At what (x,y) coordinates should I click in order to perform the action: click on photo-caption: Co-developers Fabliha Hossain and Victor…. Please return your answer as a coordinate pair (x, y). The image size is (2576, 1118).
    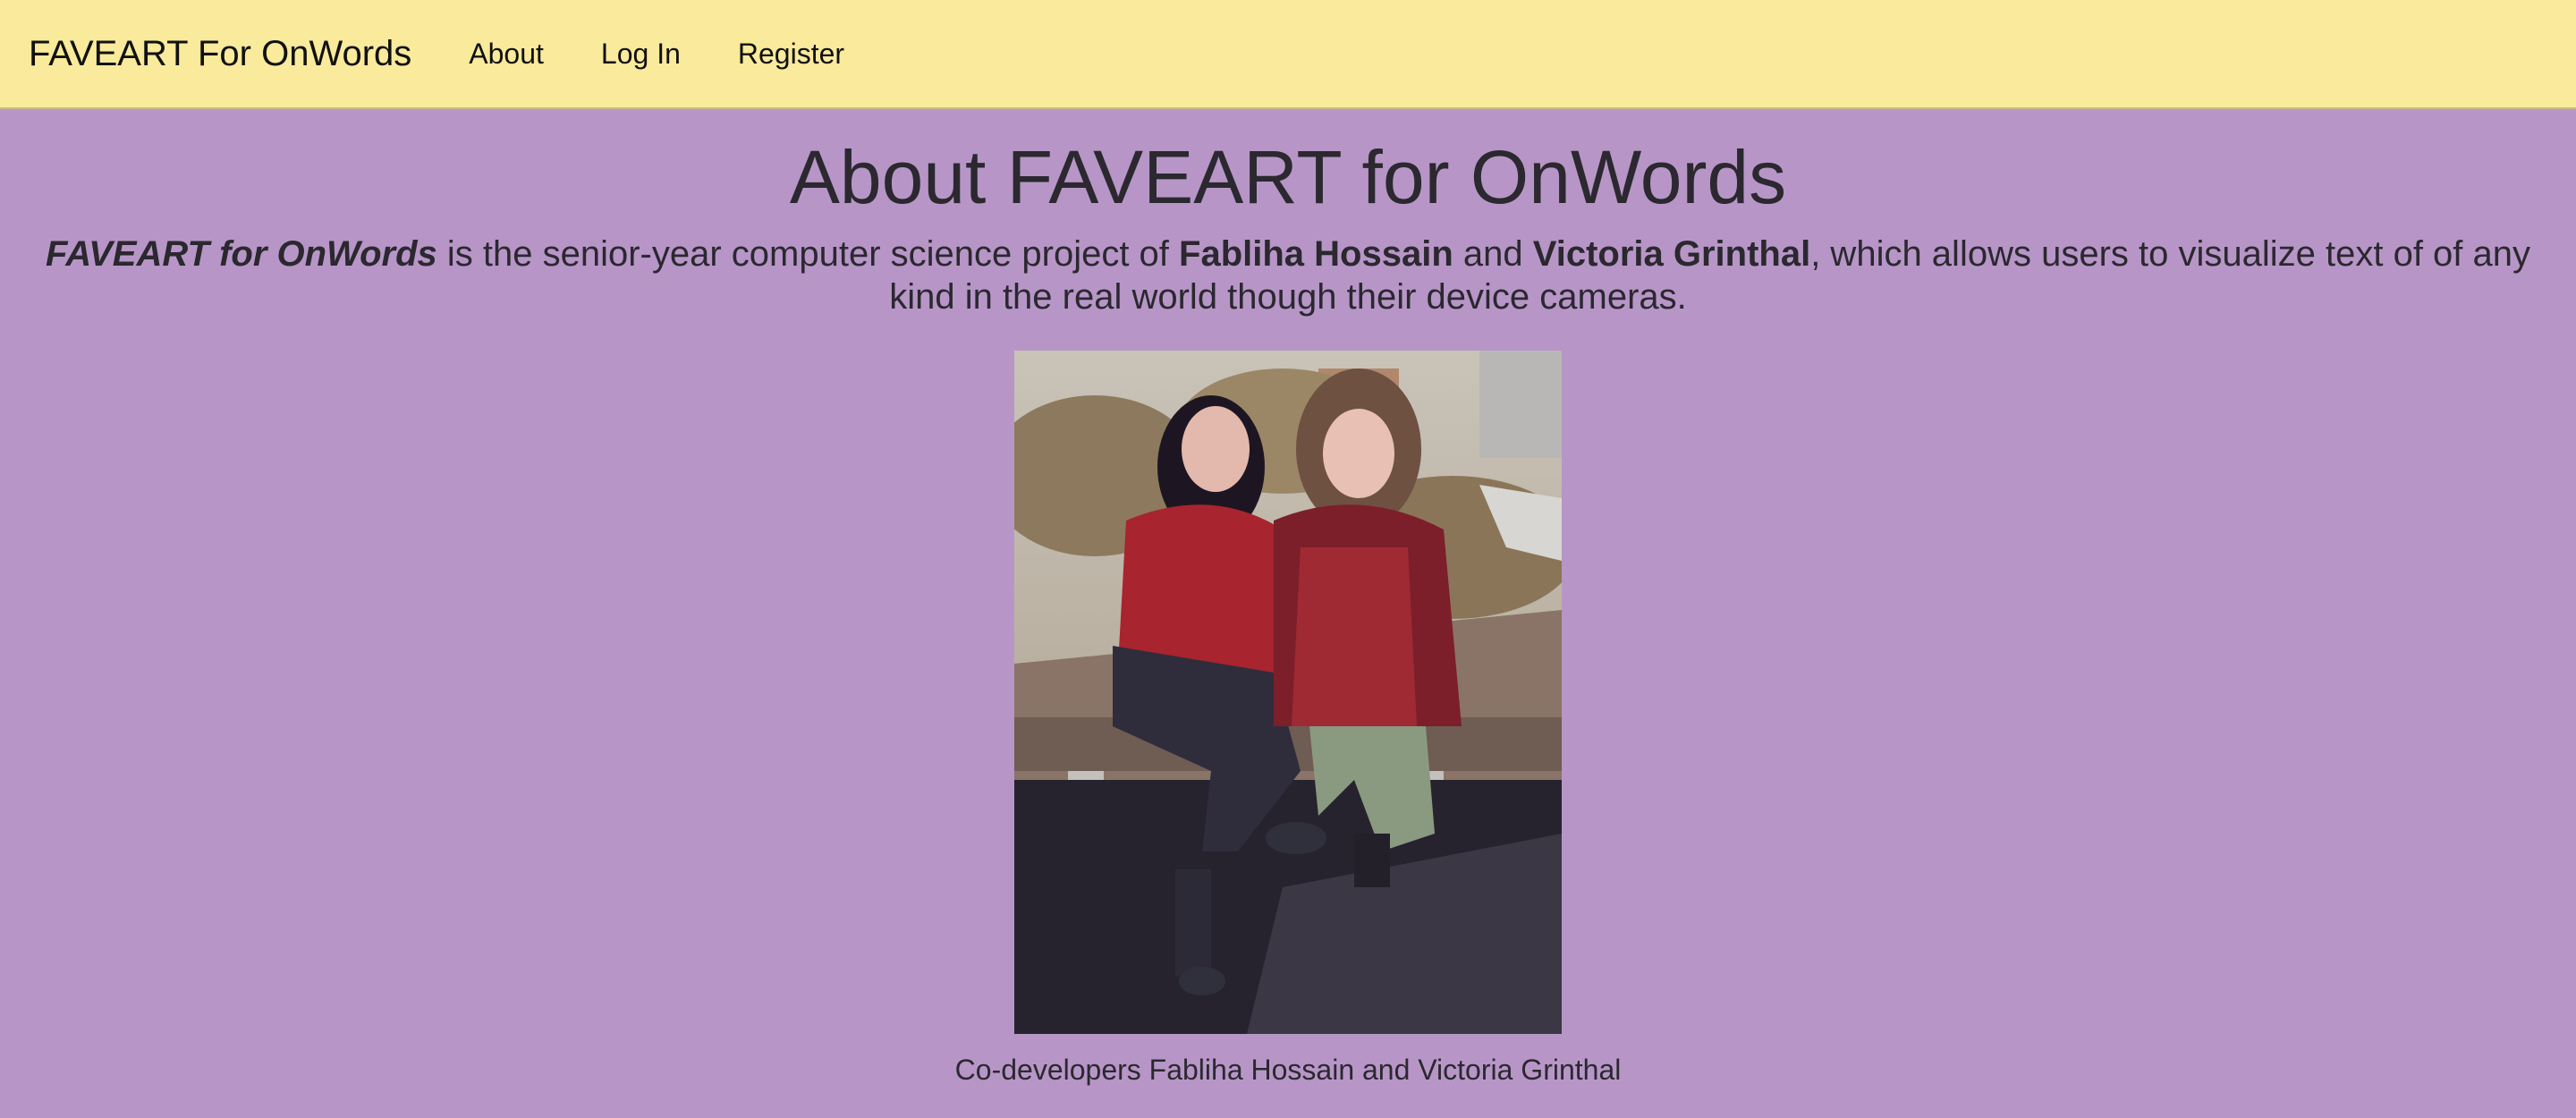
    Looking at the image, I should click on (1288, 1070).